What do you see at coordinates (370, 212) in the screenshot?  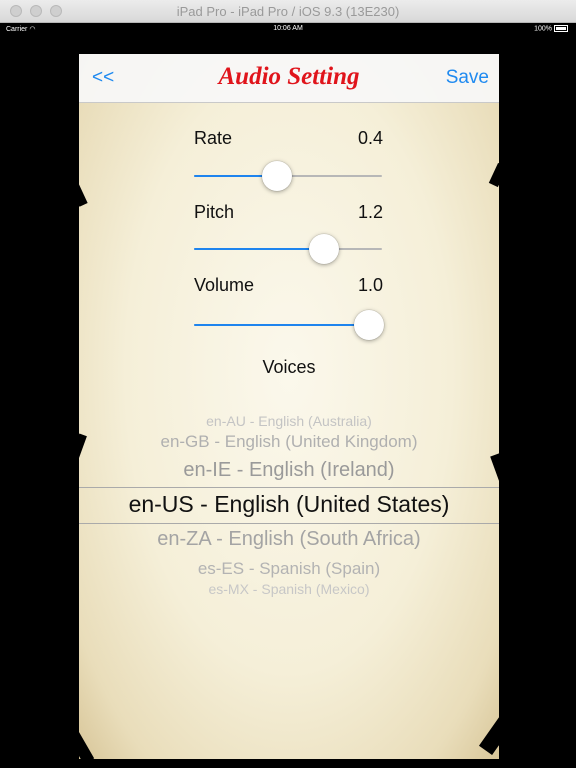 I see `pitch-value: 1.2` at bounding box center [370, 212].